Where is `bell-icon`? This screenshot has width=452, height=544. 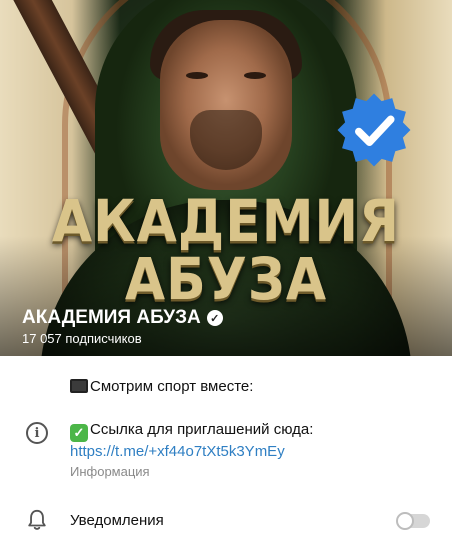
bell-icon is located at coordinates (37, 519).